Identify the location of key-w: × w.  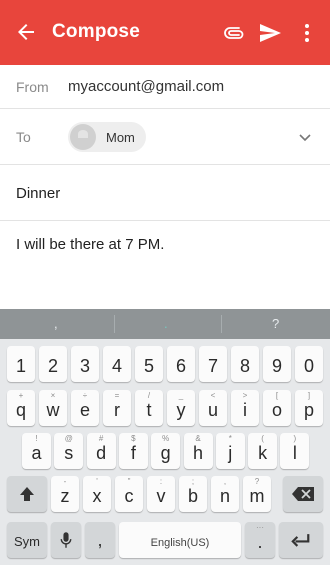
(53, 408).